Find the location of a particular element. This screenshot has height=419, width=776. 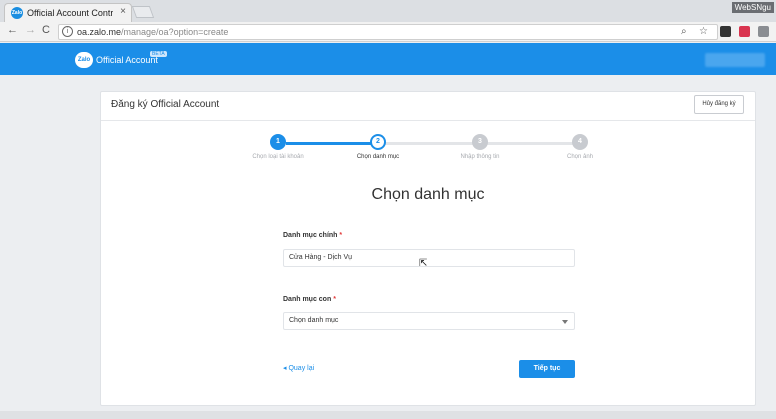

sub-category-select: Chọn danh mục is located at coordinates (429, 321).